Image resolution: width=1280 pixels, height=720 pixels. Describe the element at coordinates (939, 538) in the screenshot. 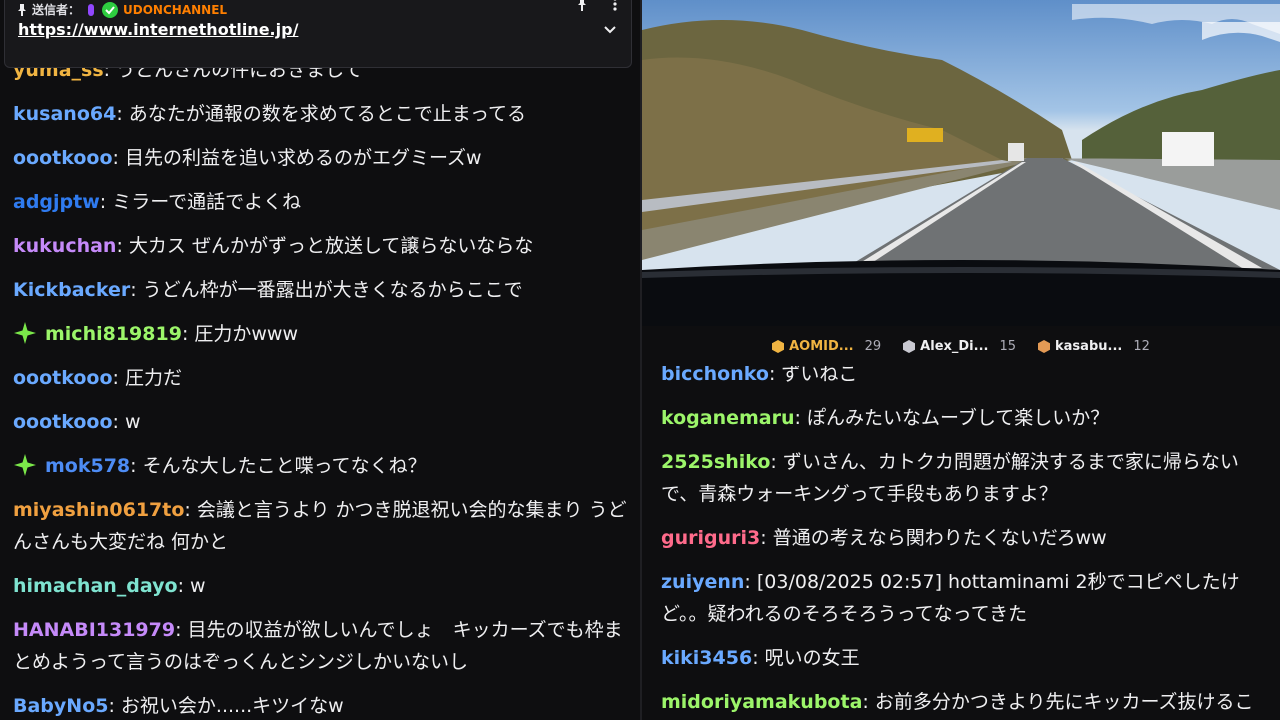

I see `chat-text: 普通の考えなら関わりたくないだろww` at that location.